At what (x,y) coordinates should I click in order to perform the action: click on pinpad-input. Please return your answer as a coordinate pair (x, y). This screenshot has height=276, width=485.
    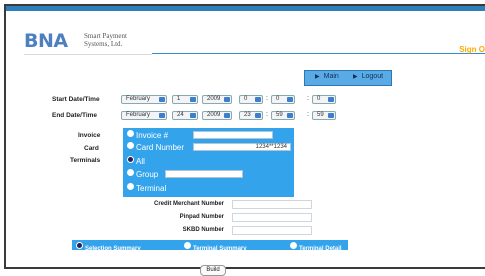
    Looking at the image, I should click on (272, 217).